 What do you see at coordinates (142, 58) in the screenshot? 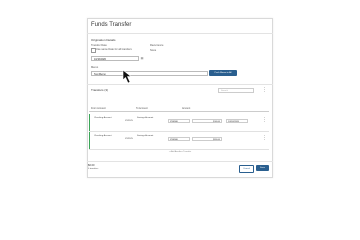
I see `calendar-icon: ▦` at bounding box center [142, 58].